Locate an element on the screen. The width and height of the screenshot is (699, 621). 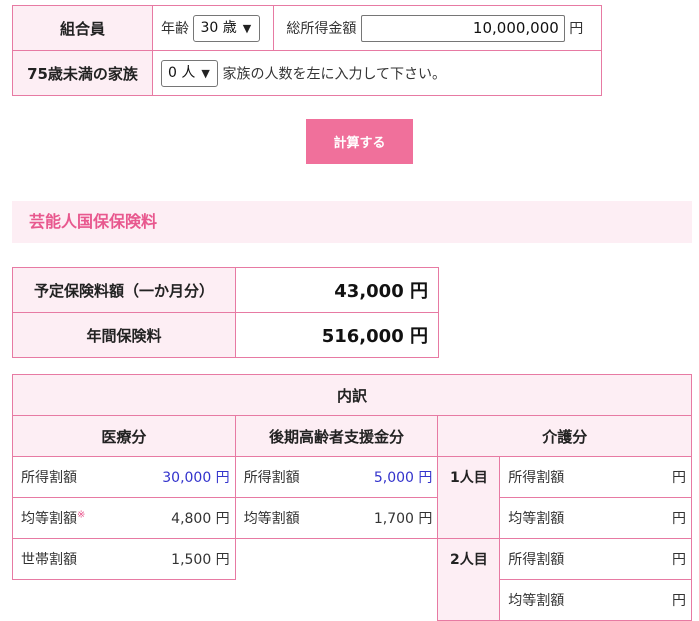
member-cell: 年齢 30 歳 ▼ 総所得金額 10,000,000 円 is located at coordinates (377, 28).